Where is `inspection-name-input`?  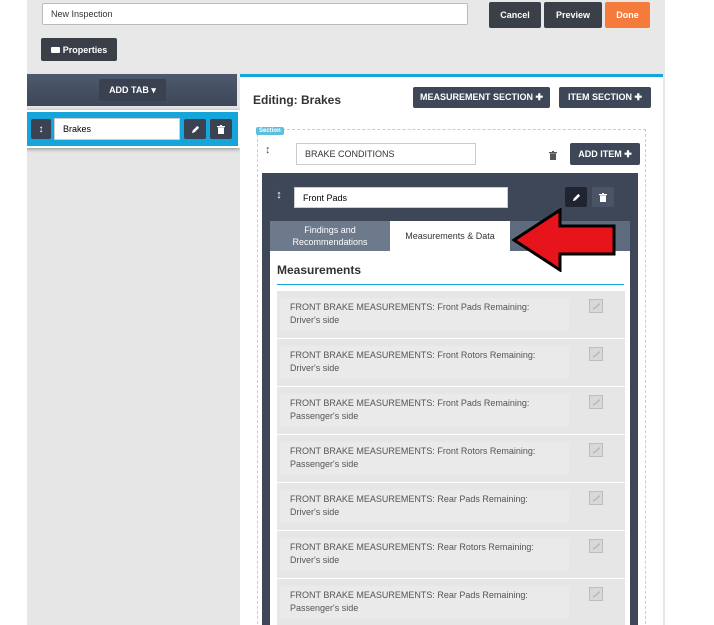 inspection-name-input is located at coordinates (255, 14).